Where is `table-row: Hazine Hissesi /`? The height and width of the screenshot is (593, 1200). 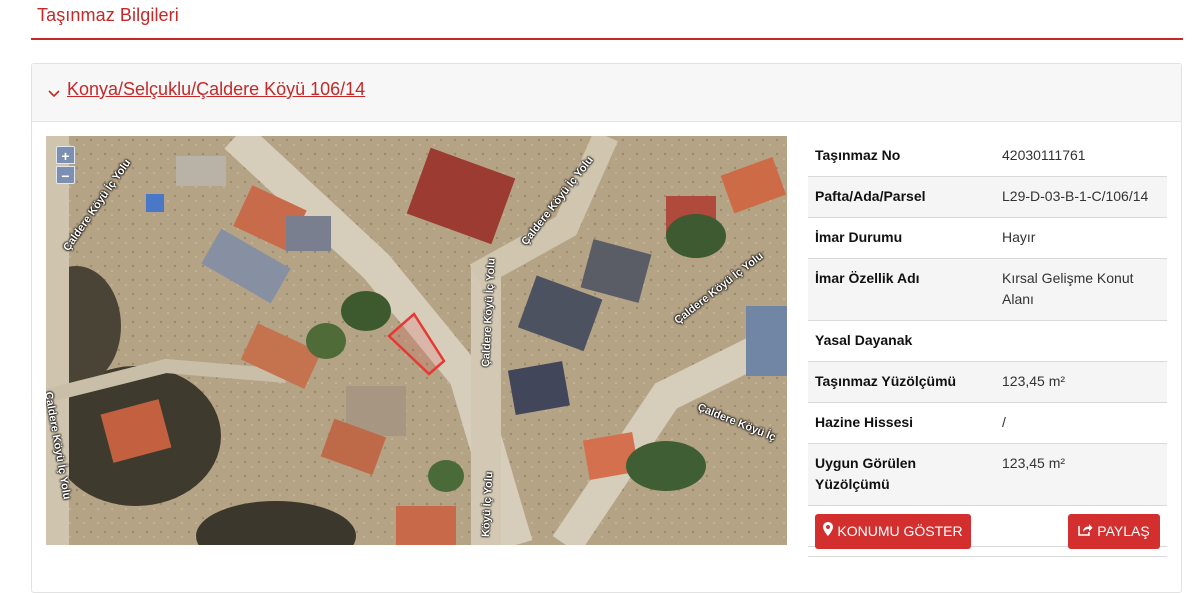 table-row: Hazine Hissesi / is located at coordinates (987, 423).